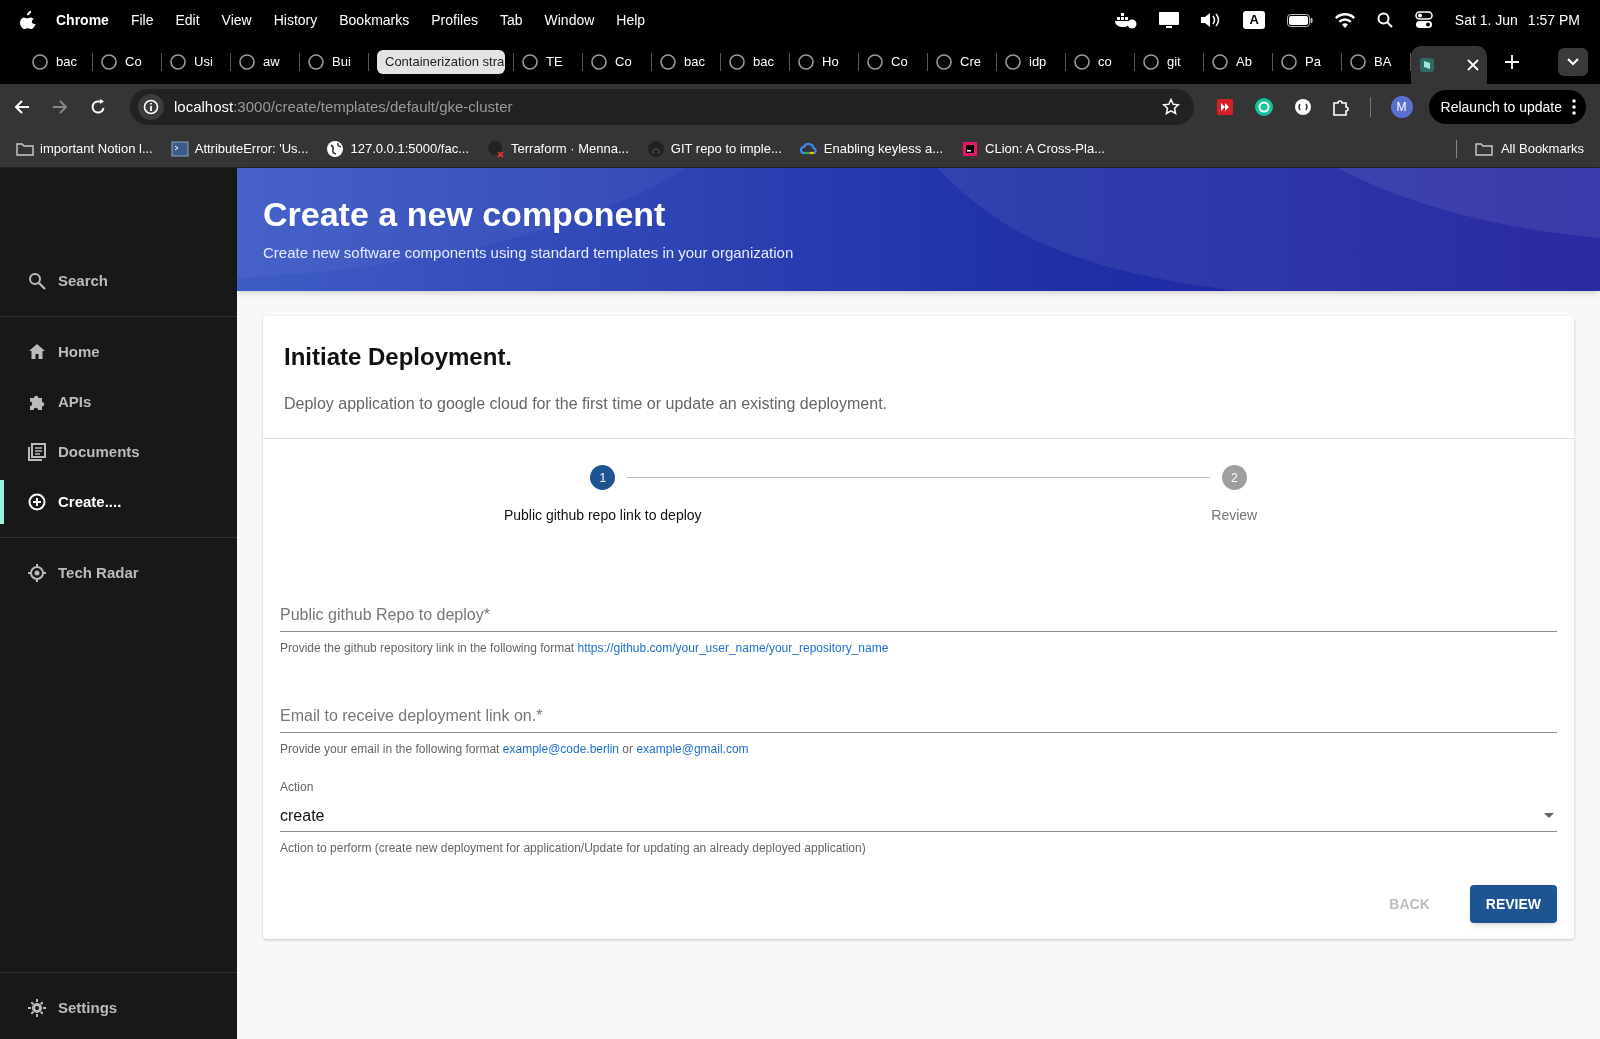 The width and height of the screenshot is (1600, 1039). I want to click on page-subtitle: Create new software components using standard templates in your organization, so click(529, 253).